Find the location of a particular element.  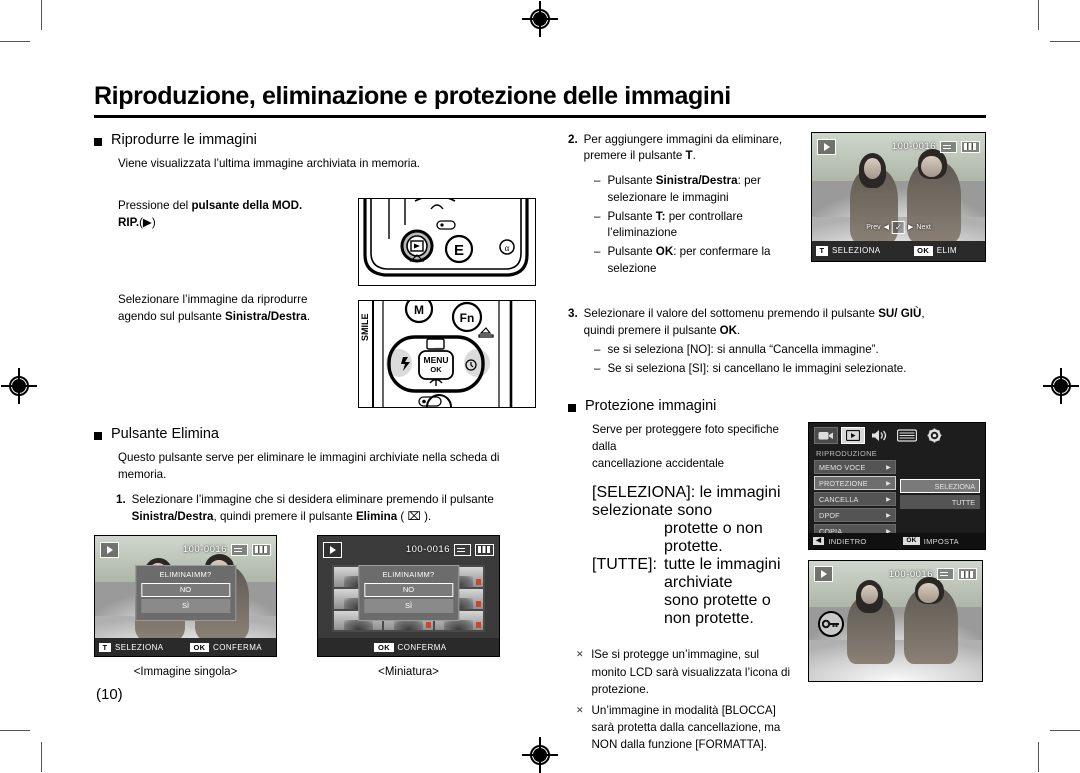

tab-camera-icon is located at coordinates (826, 436).